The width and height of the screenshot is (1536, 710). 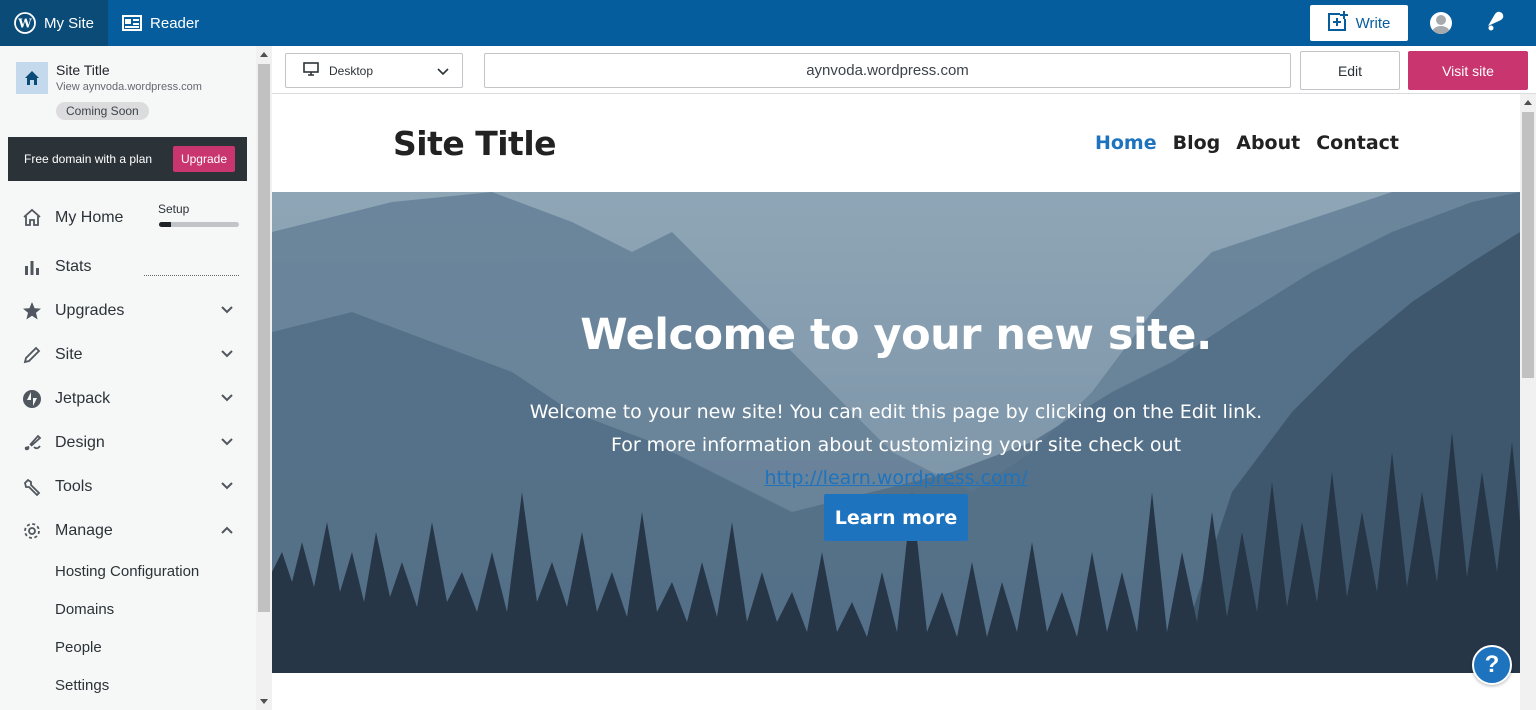 What do you see at coordinates (768, 23) in the screenshot?
I see `masterbar: W My Site Reader Write` at bounding box center [768, 23].